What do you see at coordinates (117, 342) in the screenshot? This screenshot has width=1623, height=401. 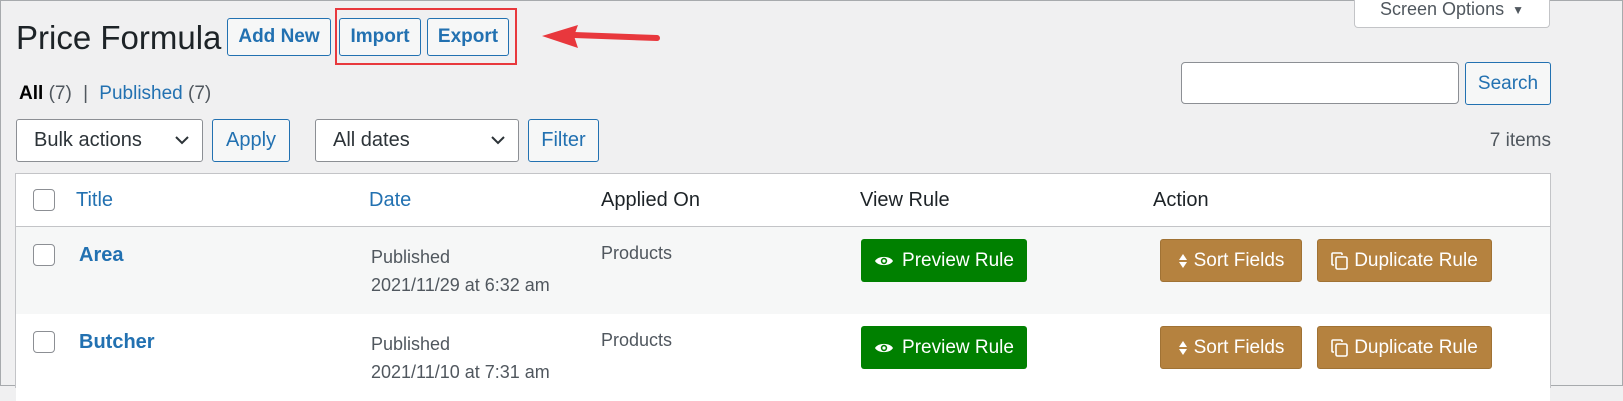 I see `row-title-link: Butcher` at bounding box center [117, 342].